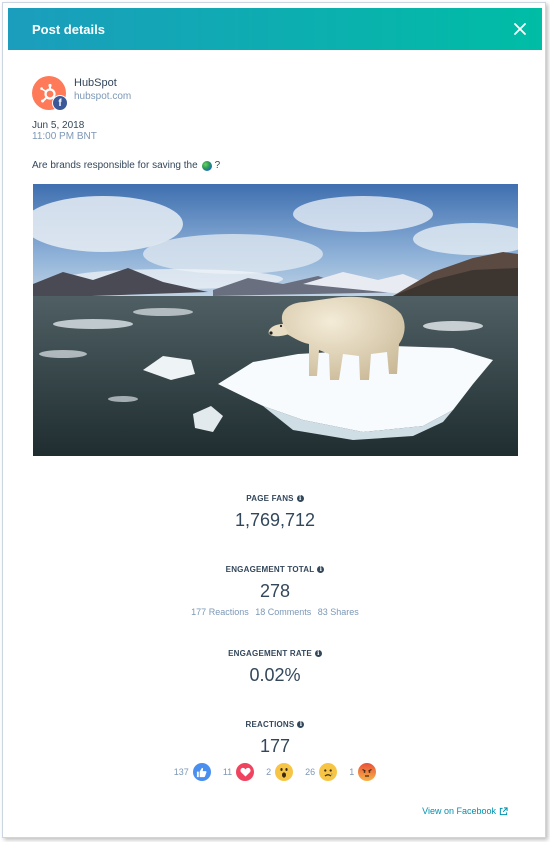 The height and width of the screenshot is (842, 550). What do you see at coordinates (217, 165) in the screenshot?
I see `post-text-end: ?` at bounding box center [217, 165].